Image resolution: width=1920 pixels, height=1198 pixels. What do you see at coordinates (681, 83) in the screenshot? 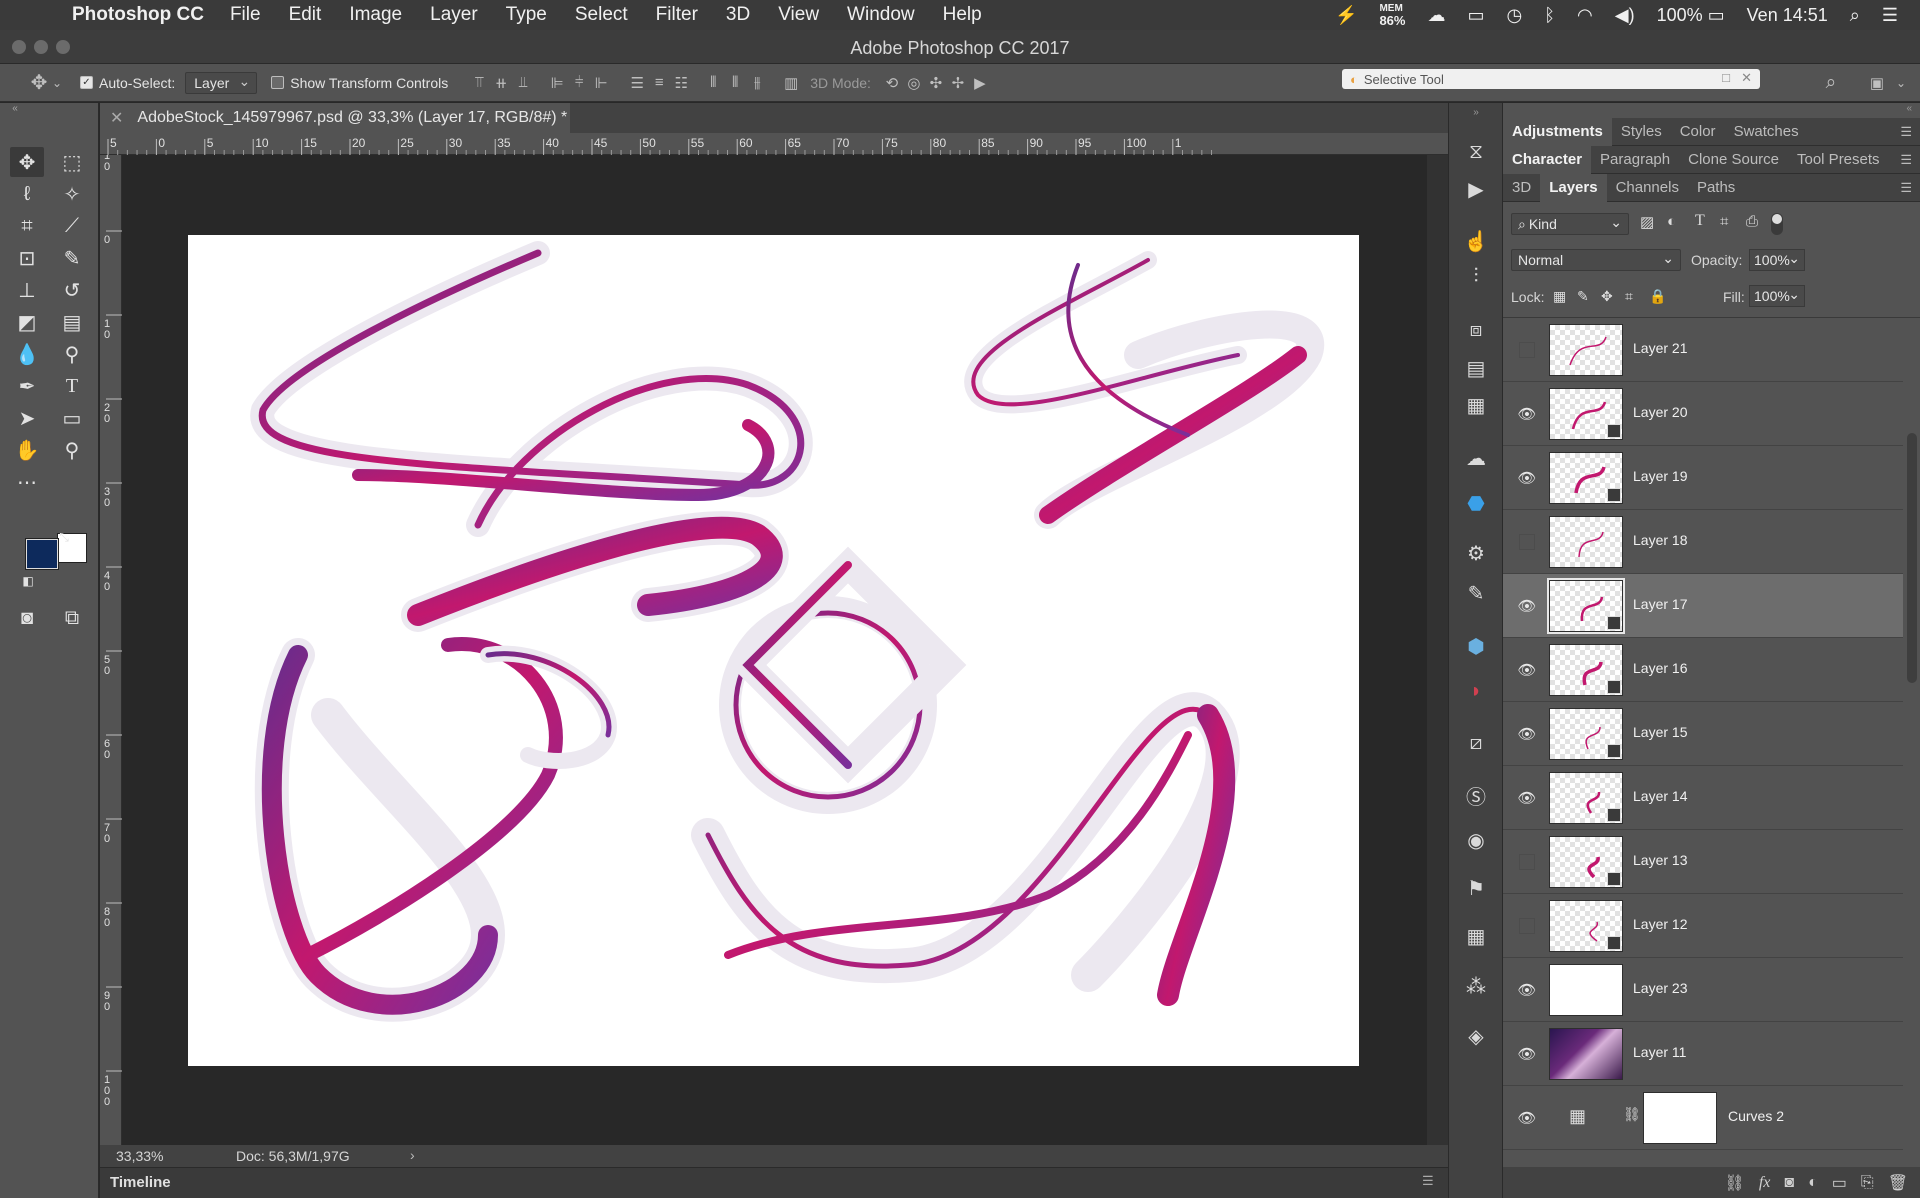
I see `distribute-bottom-icon: ☷` at bounding box center [681, 83].